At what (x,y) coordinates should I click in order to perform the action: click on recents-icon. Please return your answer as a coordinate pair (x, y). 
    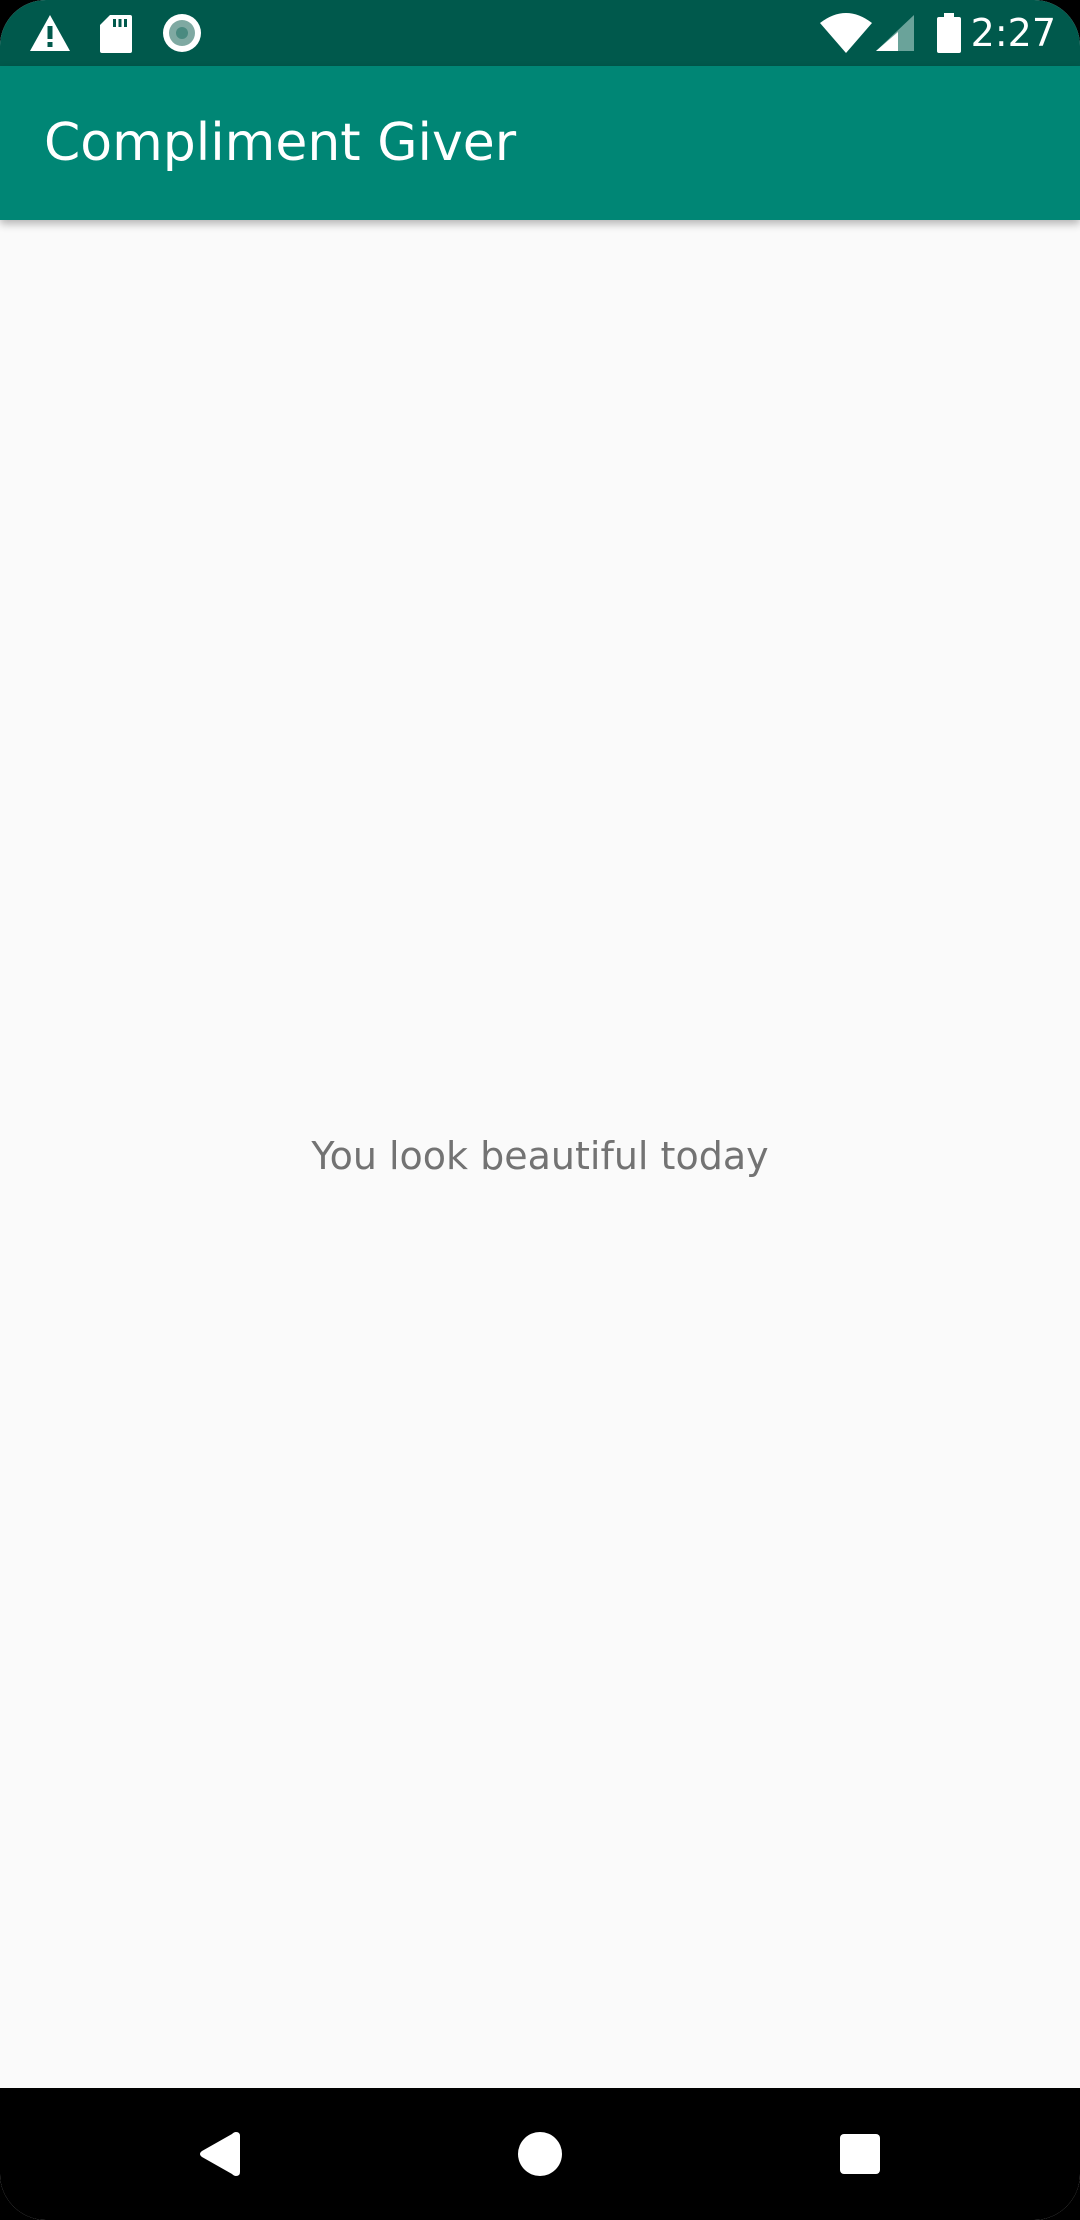
    Looking at the image, I should click on (860, 2154).